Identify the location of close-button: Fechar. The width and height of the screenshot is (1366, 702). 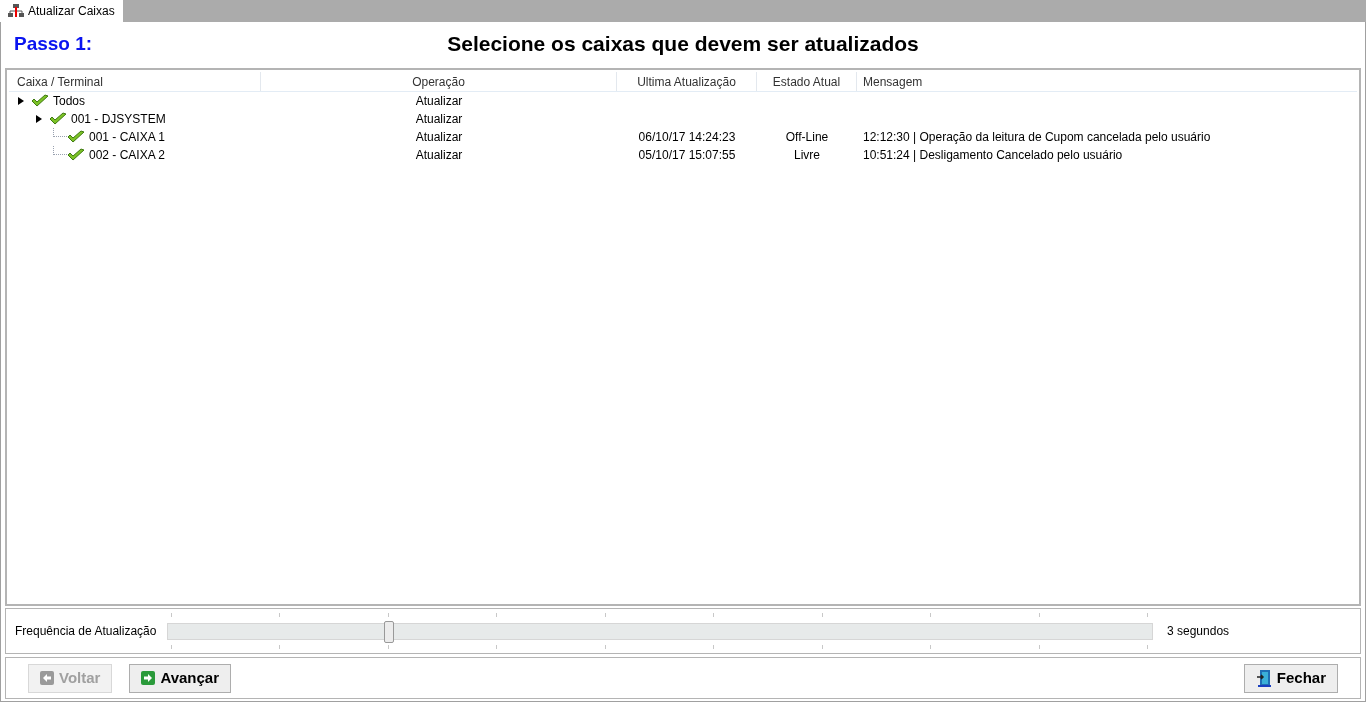
(1290, 678).